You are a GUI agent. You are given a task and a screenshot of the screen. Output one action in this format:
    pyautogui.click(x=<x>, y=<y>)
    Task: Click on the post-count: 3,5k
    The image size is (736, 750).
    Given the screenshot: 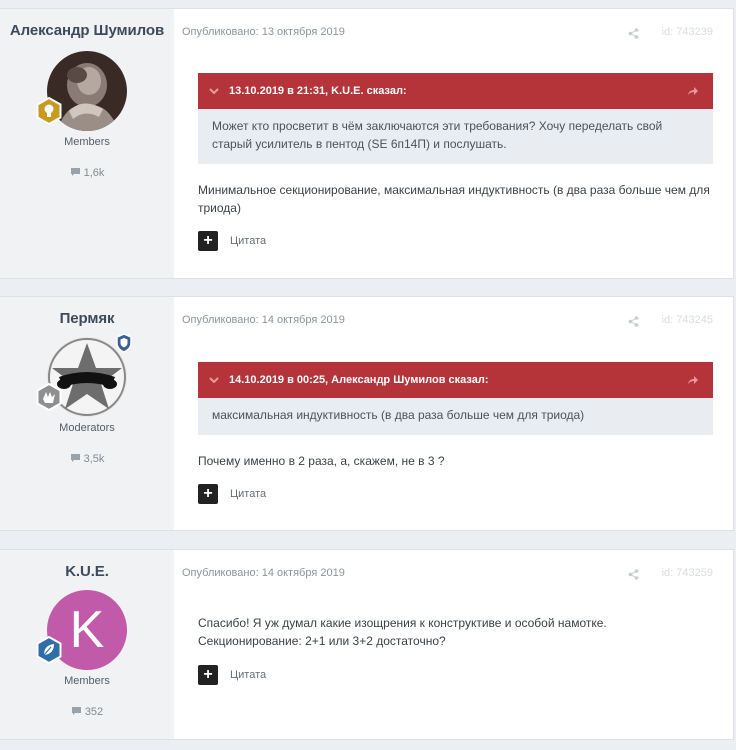 What is the action you would take?
    pyautogui.click(x=87, y=459)
    